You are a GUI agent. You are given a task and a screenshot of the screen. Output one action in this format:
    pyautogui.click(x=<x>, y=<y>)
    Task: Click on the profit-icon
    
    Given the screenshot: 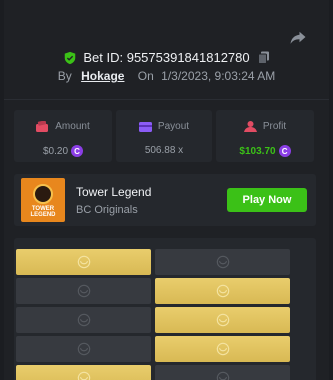 What is the action you would take?
    pyautogui.click(x=250, y=126)
    